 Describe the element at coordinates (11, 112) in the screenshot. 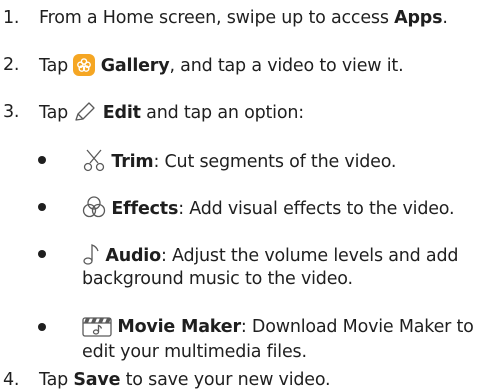

I see `step-number: 3.` at that location.